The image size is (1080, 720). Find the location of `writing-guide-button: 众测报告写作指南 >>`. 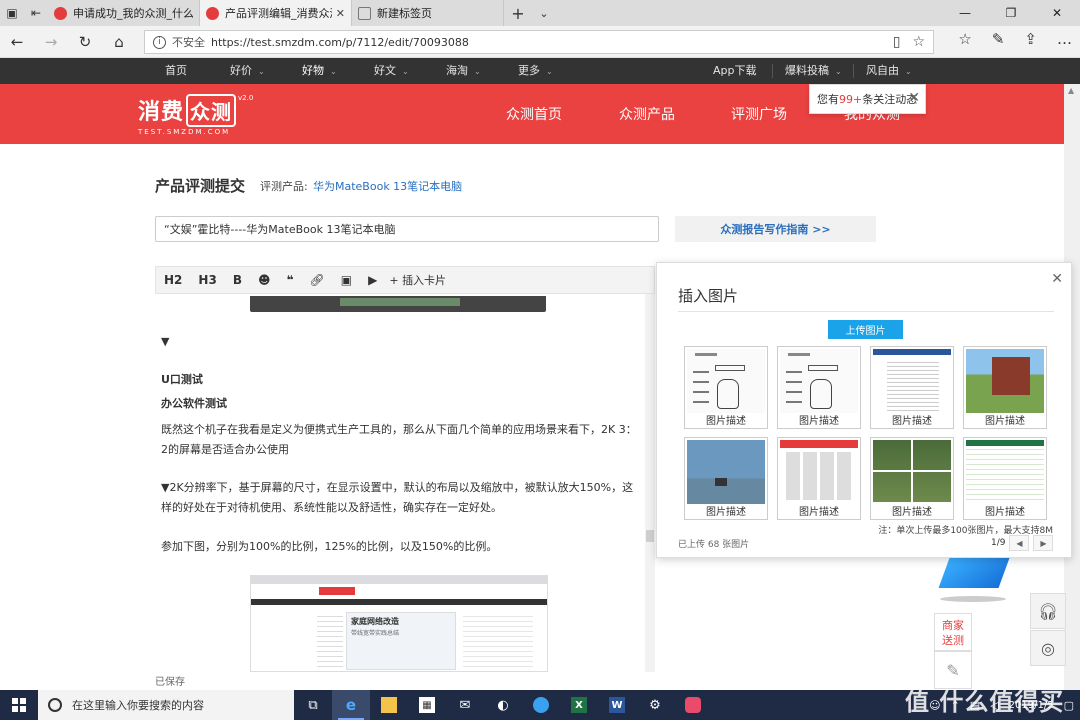

writing-guide-button: 众测报告写作指南 >> is located at coordinates (775, 229).